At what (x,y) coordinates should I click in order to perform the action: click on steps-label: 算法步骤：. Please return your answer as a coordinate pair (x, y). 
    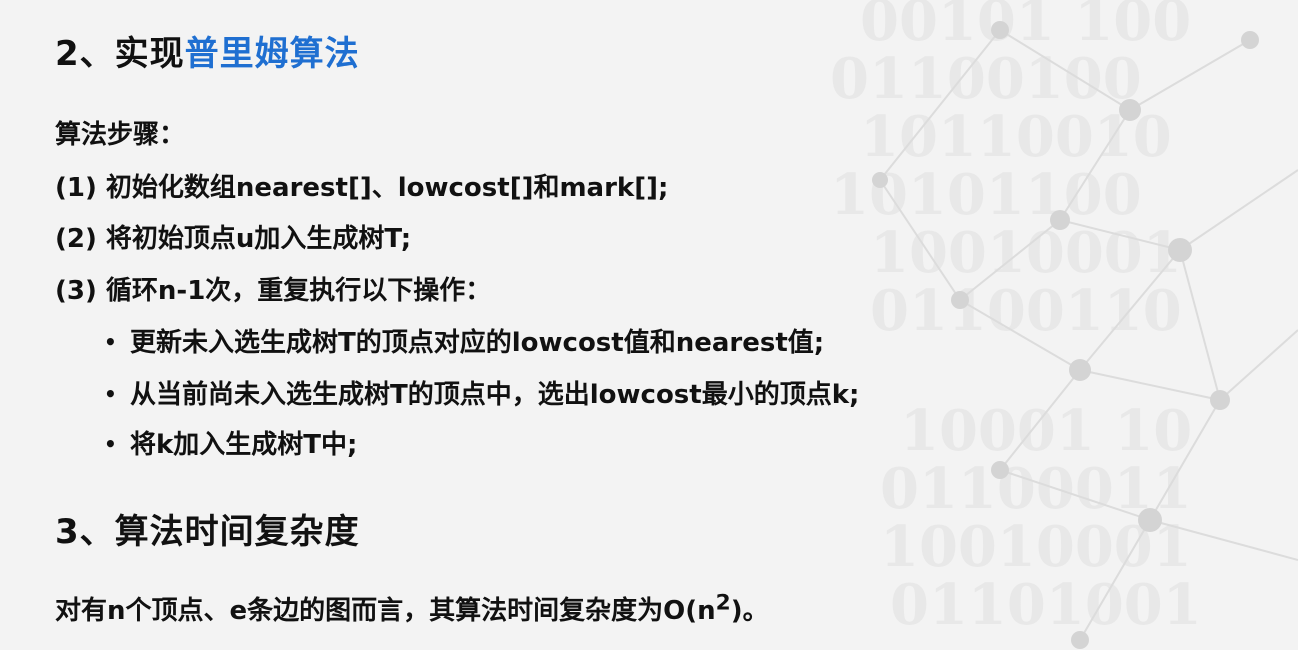
    Looking at the image, I should click on (120, 135).